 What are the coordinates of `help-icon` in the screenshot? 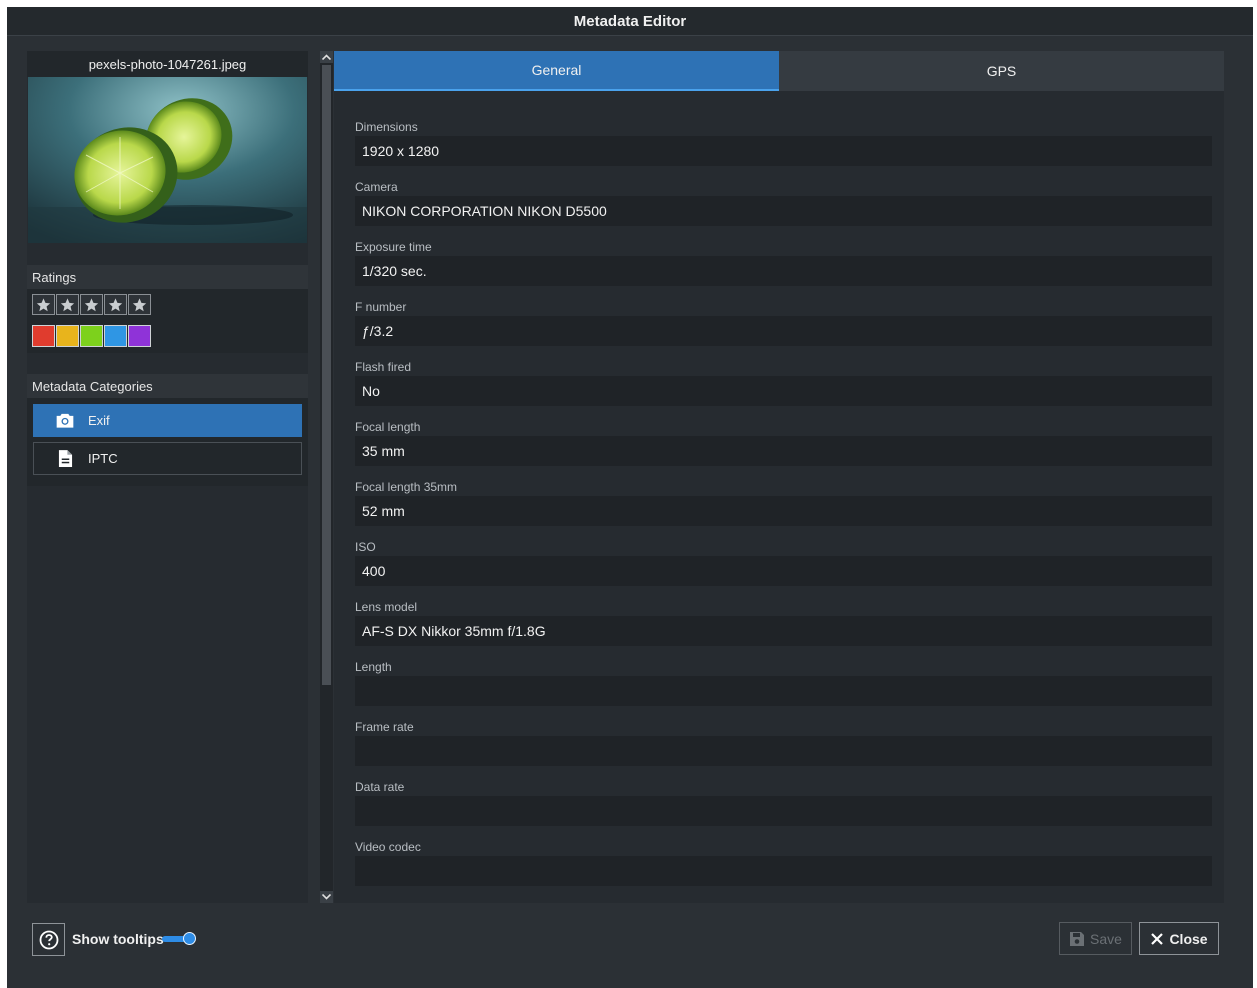 It's located at (48, 939).